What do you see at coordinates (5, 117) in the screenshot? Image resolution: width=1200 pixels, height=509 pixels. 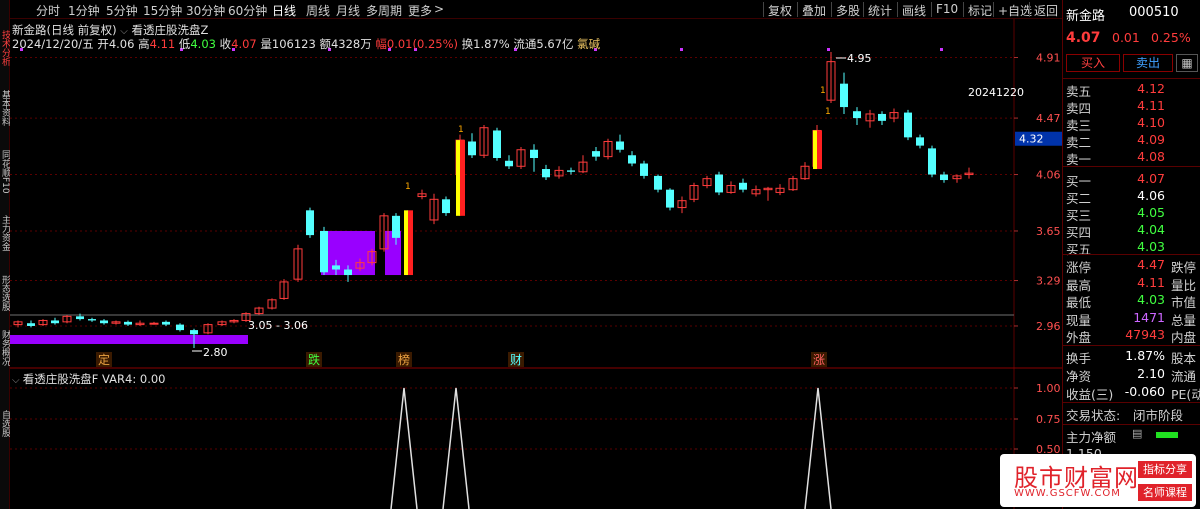 I see `side-tab-1: 基本资料` at bounding box center [5, 117].